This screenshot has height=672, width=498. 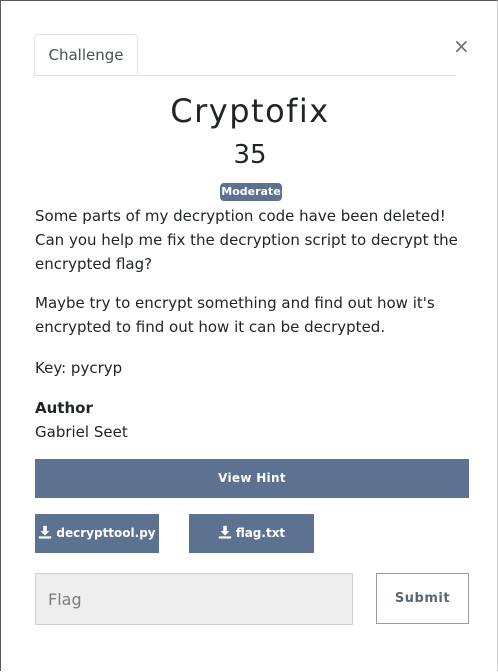 I want to click on file-name: decrypttool.py, so click(x=106, y=533).